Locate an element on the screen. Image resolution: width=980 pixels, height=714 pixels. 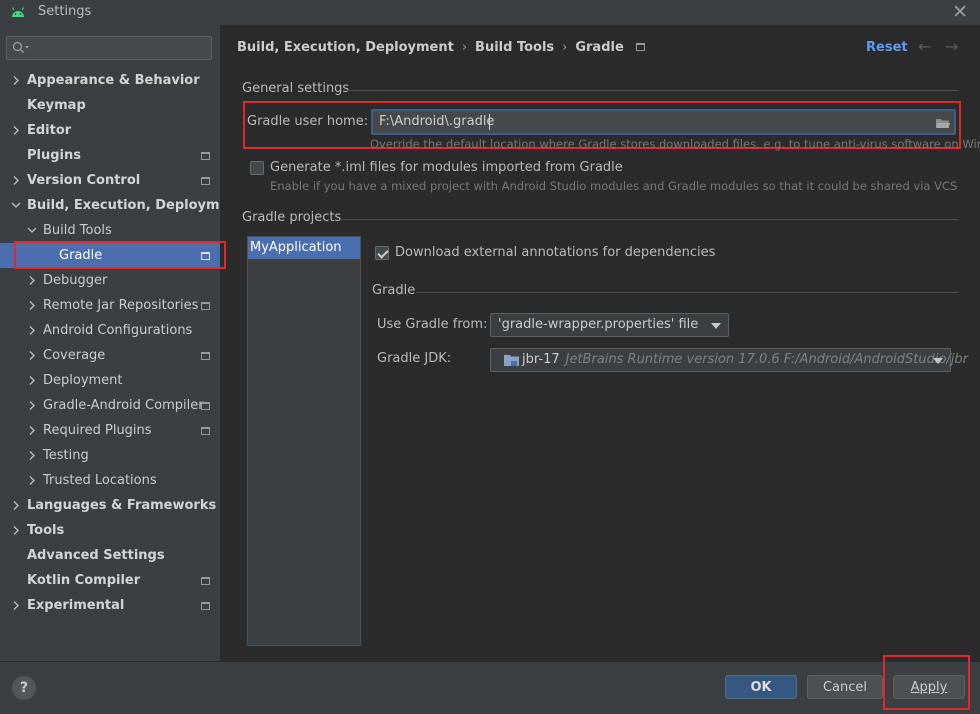
sidebar-item: Kotlin Compiler is located at coordinates (110, 580).